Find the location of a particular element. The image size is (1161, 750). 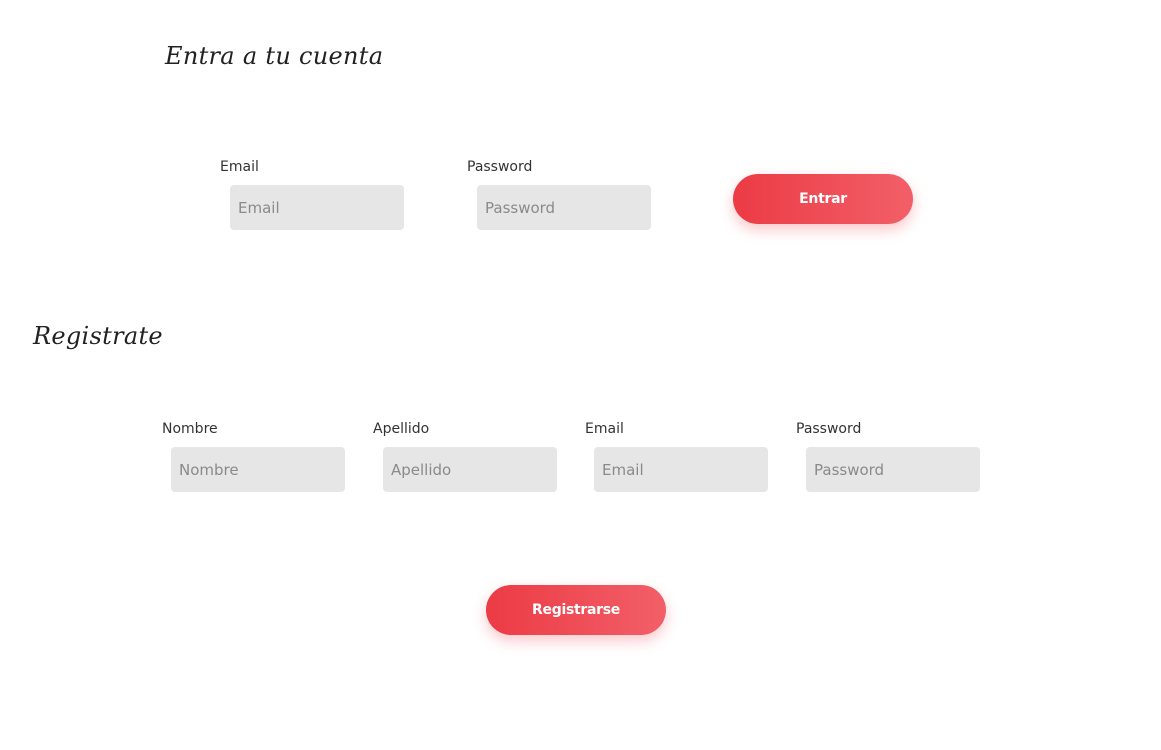

login-email-input is located at coordinates (317, 207).